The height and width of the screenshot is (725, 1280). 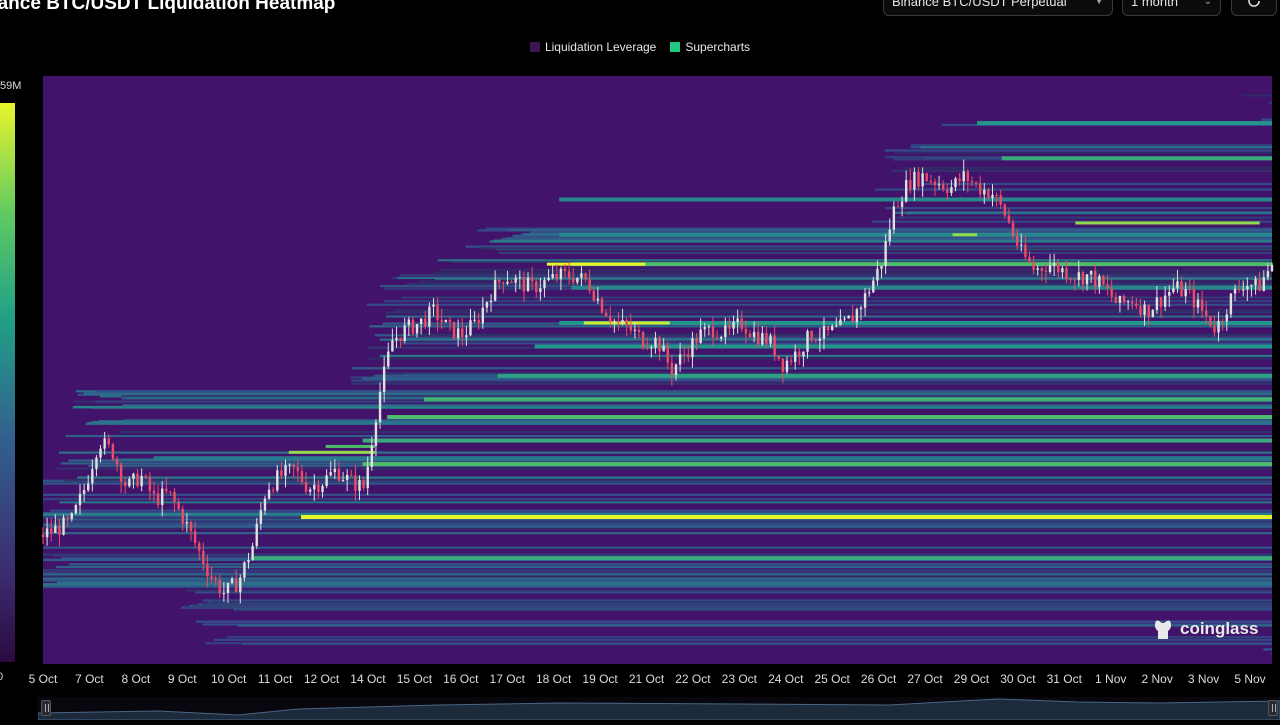 I want to click on x-tick-label: 5 Oct, so click(x=43, y=679).